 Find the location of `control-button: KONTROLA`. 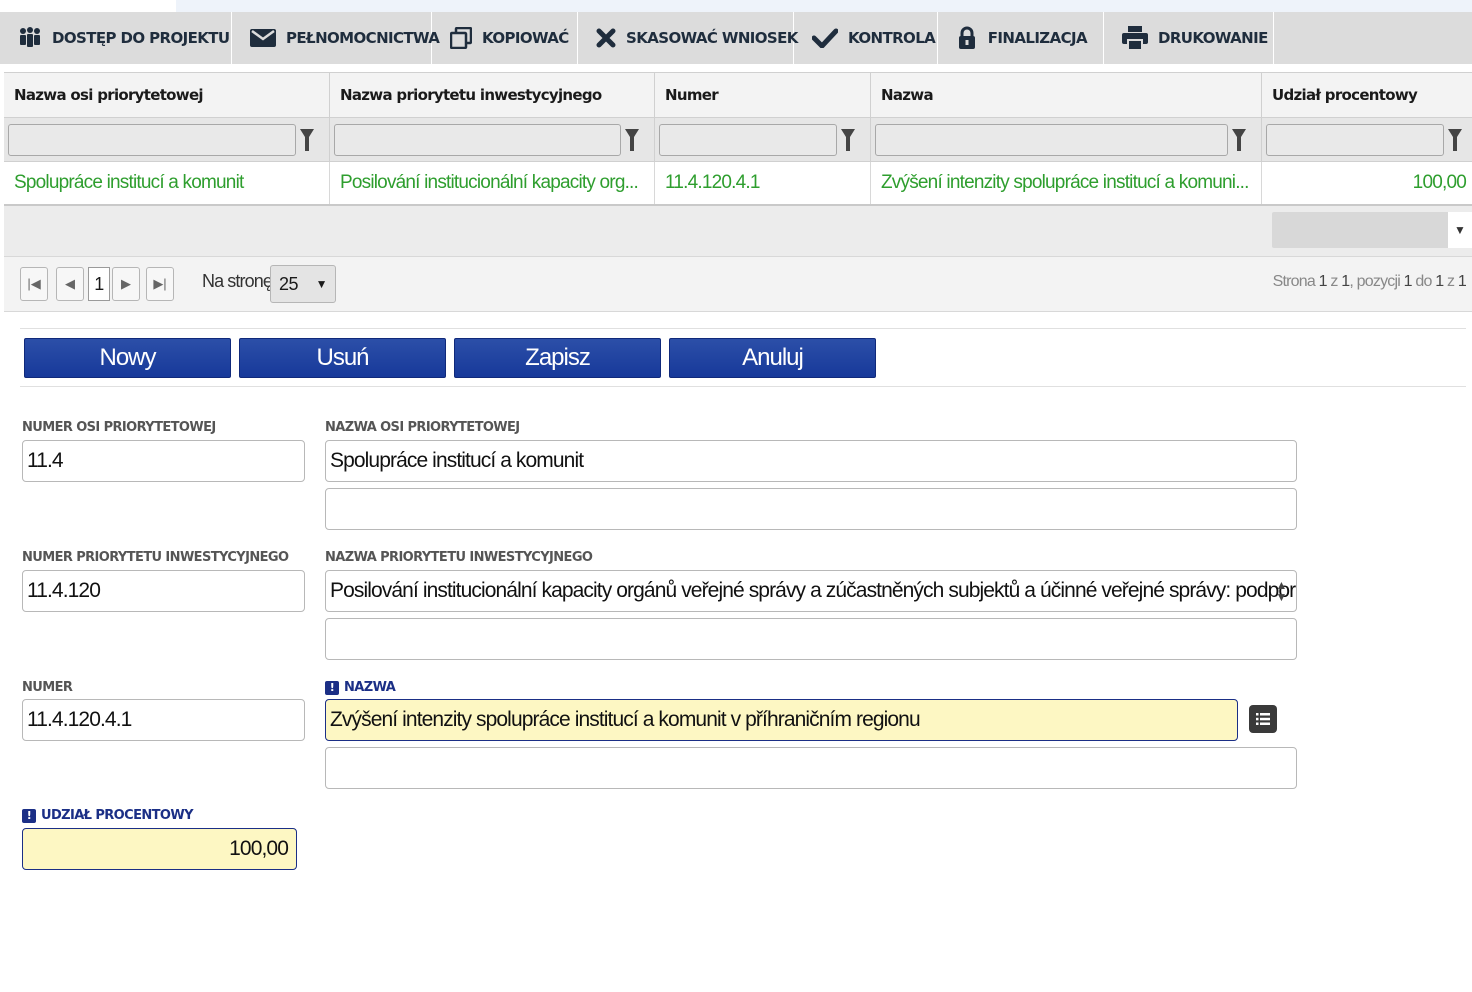

control-button: KONTROLA is located at coordinates (866, 38).